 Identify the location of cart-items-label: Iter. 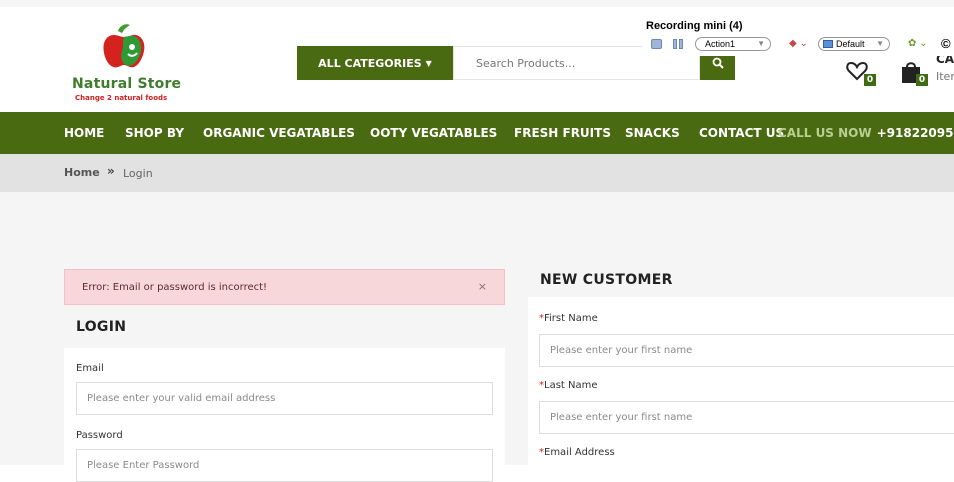
(945, 76).